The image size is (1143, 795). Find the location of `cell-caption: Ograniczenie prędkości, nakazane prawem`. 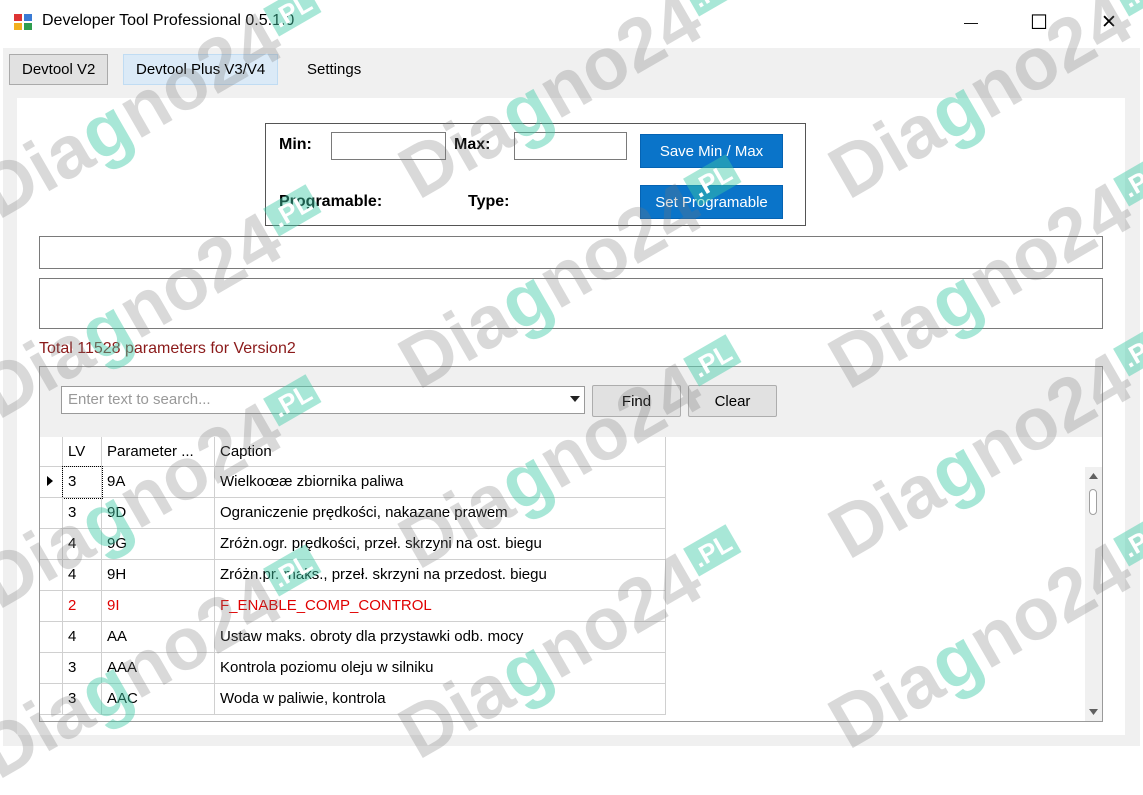

cell-caption: Ograniczenie prędkości, nakazane prawem is located at coordinates (440, 513).